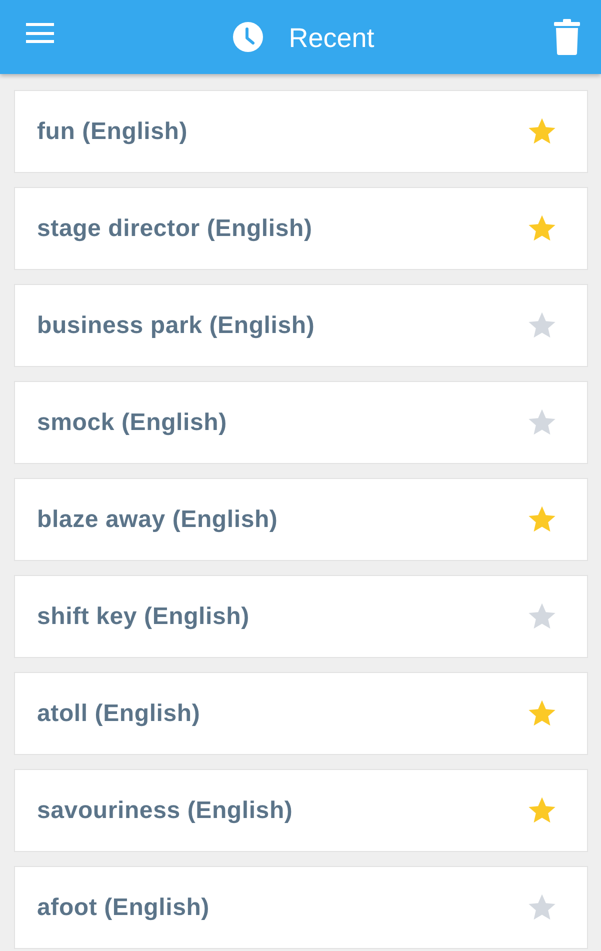  What do you see at coordinates (567, 37) in the screenshot?
I see `delete-icon` at bounding box center [567, 37].